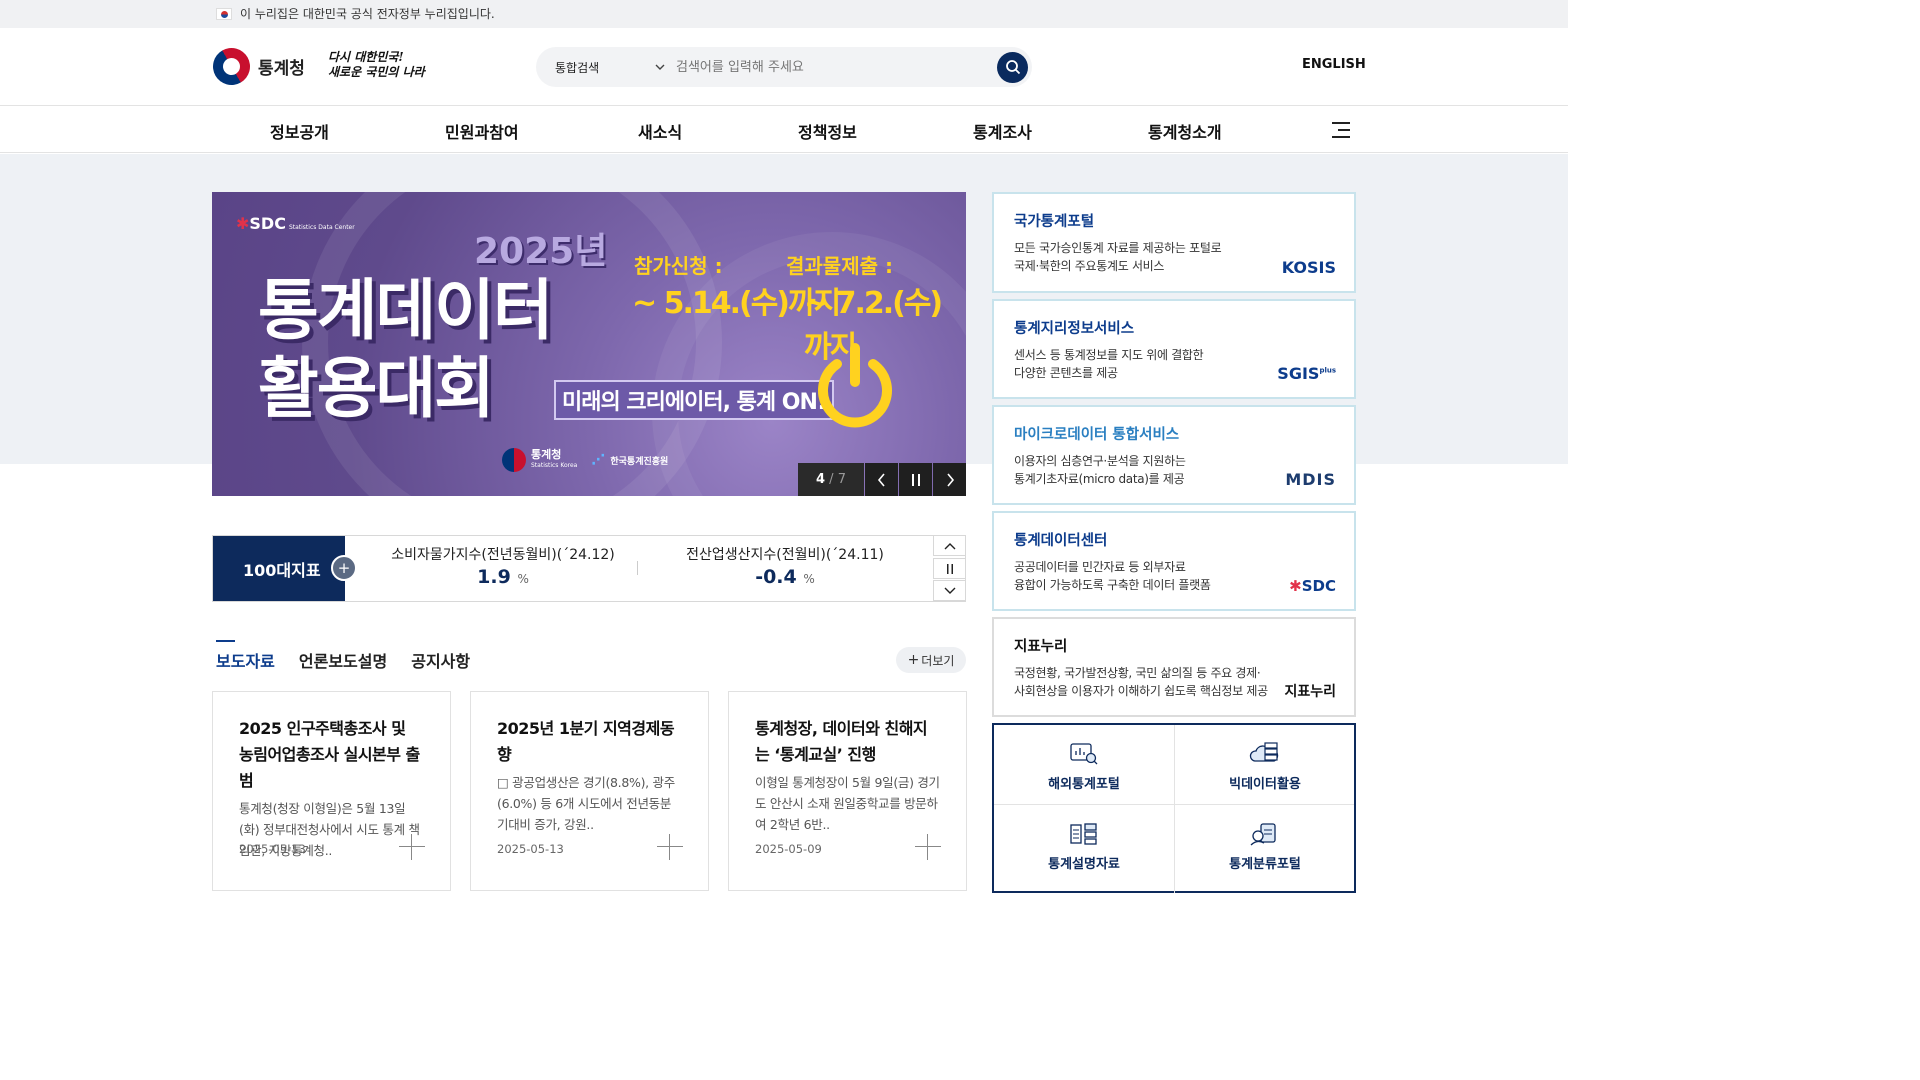 The height and width of the screenshot is (1080, 1920). What do you see at coordinates (344, 568) in the screenshot?
I see `indicator-more-button: +` at bounding box center [344, 568].